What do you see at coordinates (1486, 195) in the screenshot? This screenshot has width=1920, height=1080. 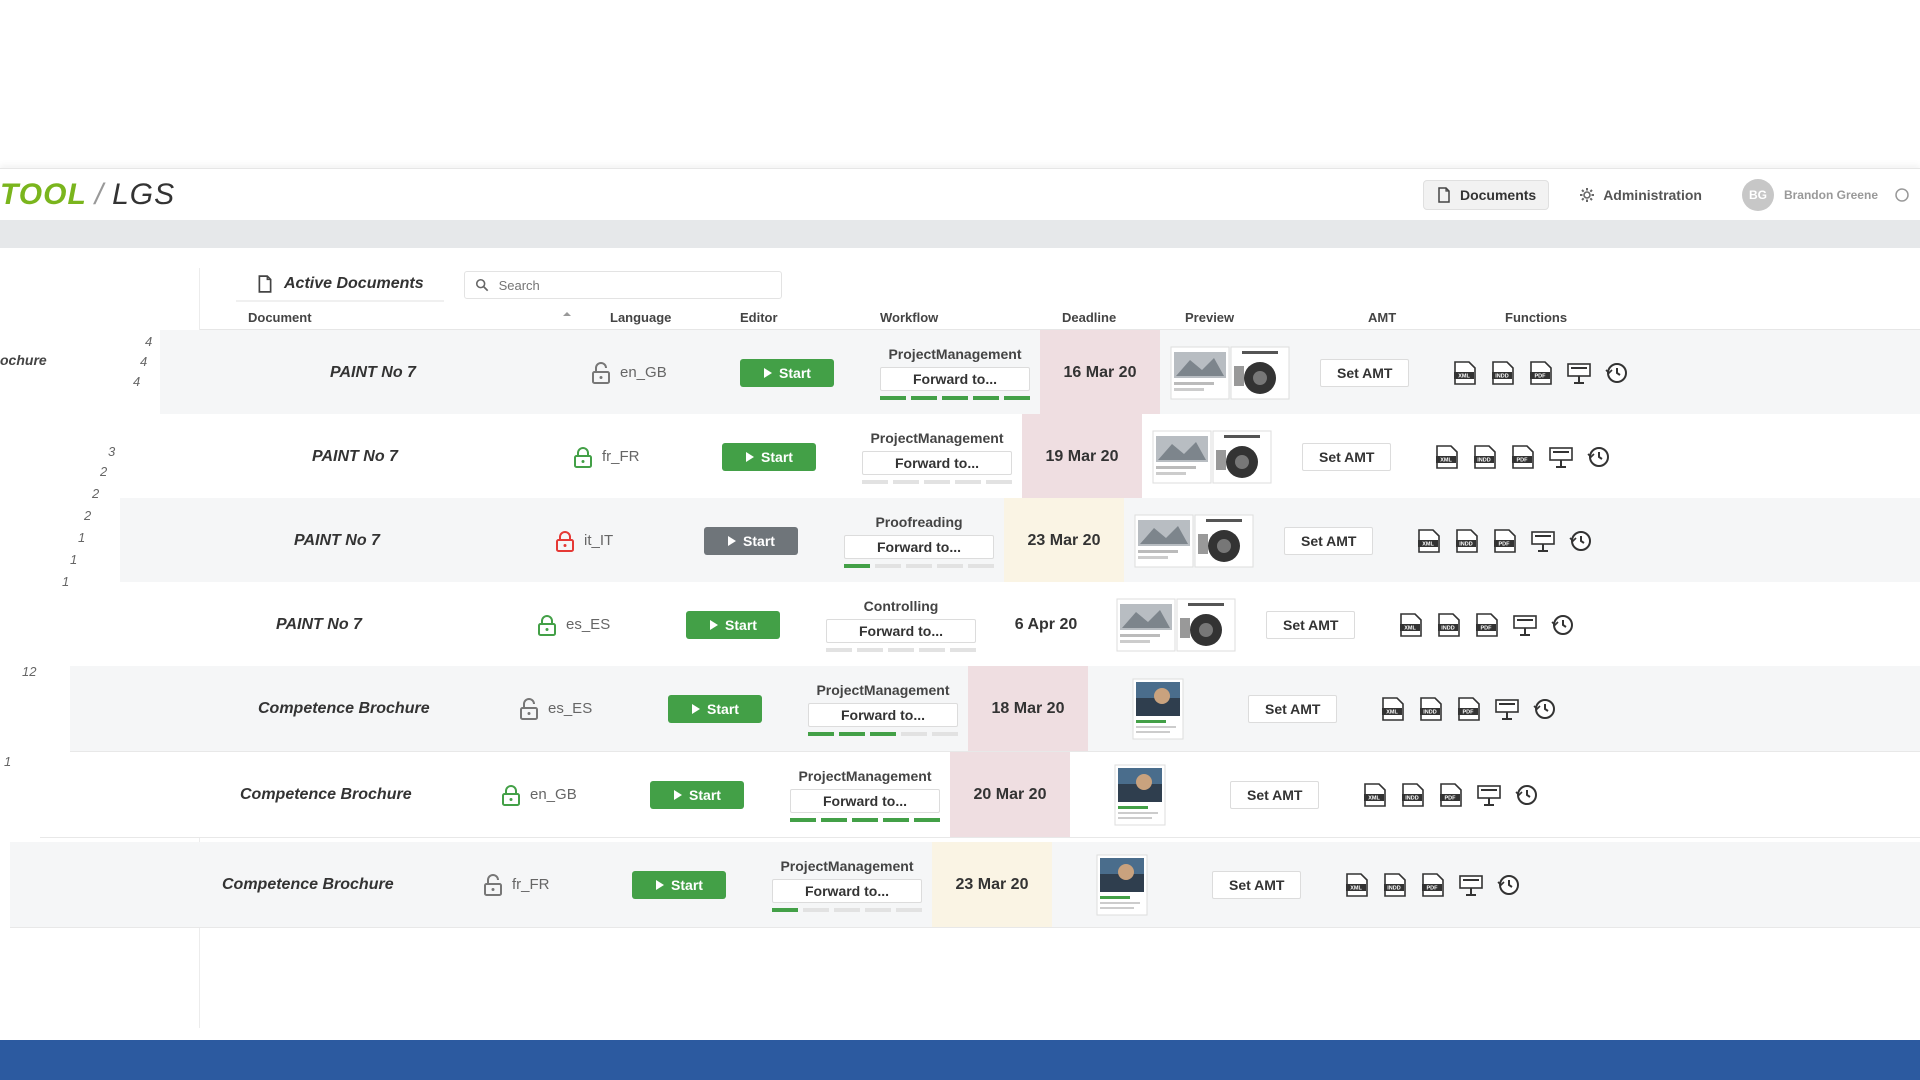 I see `nav-documents: Documents` at bounding box center [1486, 195].